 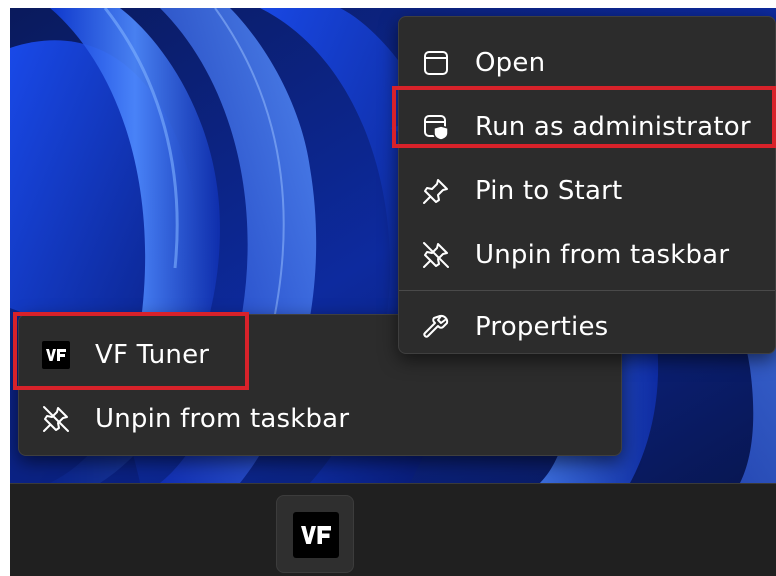 I want to click on wrench-icon, so click(x=436, y=327).